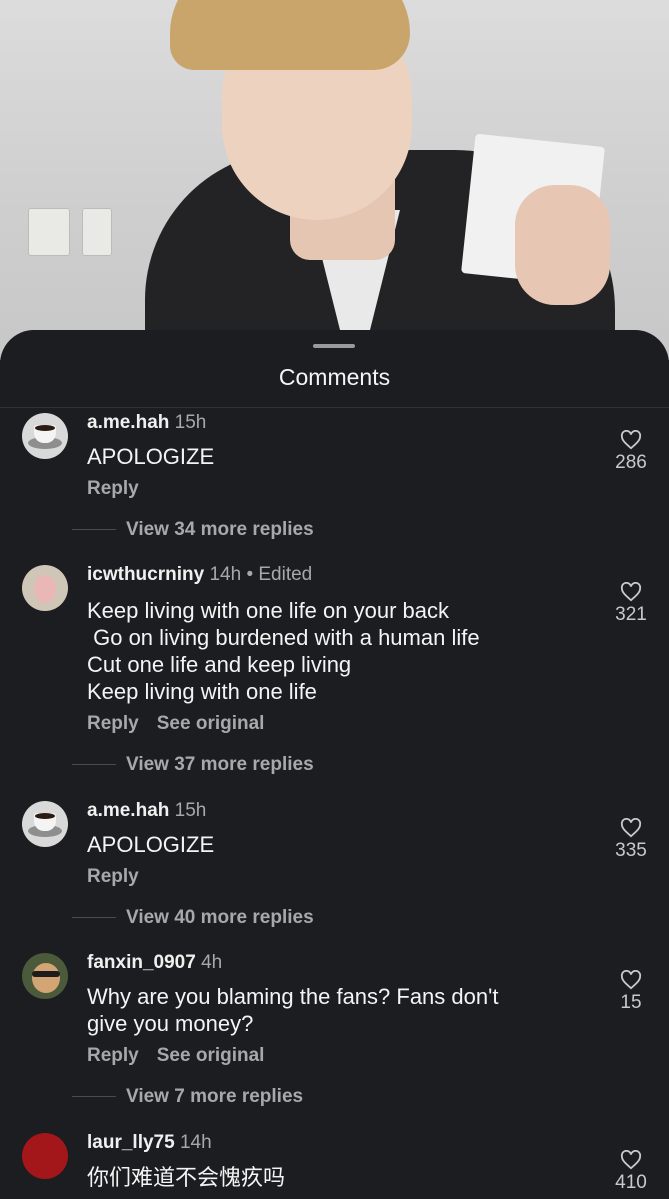 The height and width of the screenshot is (1199, 669). I want to click on comment-text-line: Keep living with one life on your back, so click(268, 610).